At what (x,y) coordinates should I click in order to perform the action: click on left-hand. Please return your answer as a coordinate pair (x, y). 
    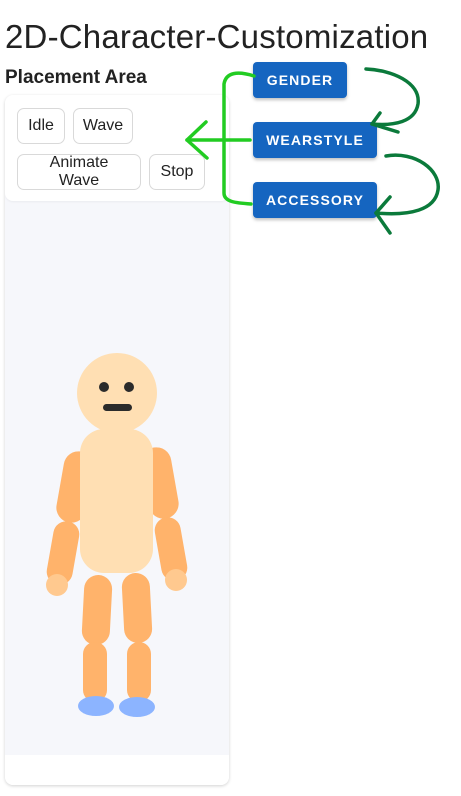
    Looking at the image, I should click on (57, 585).